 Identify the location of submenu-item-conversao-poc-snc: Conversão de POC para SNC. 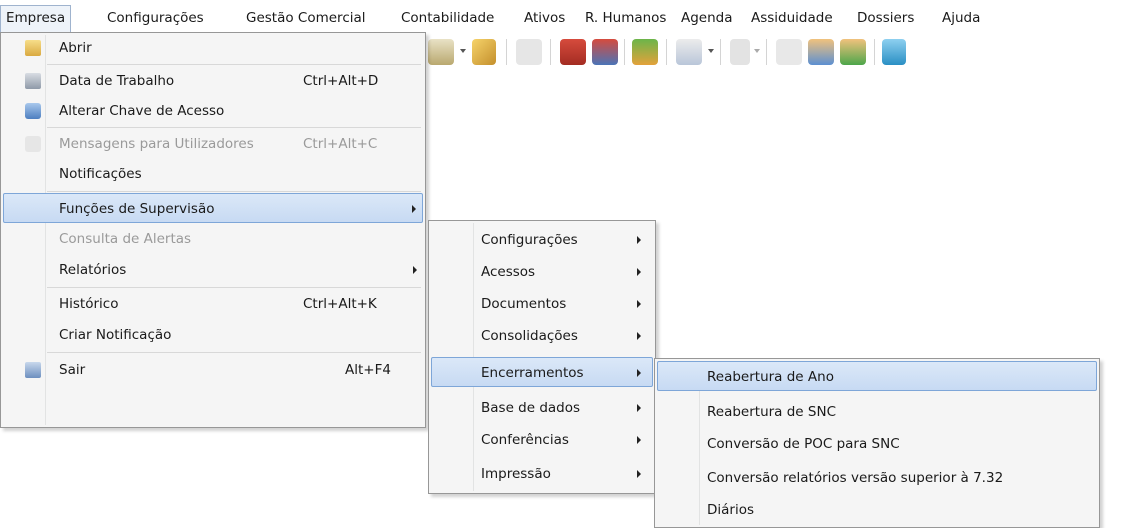
(877, 444).